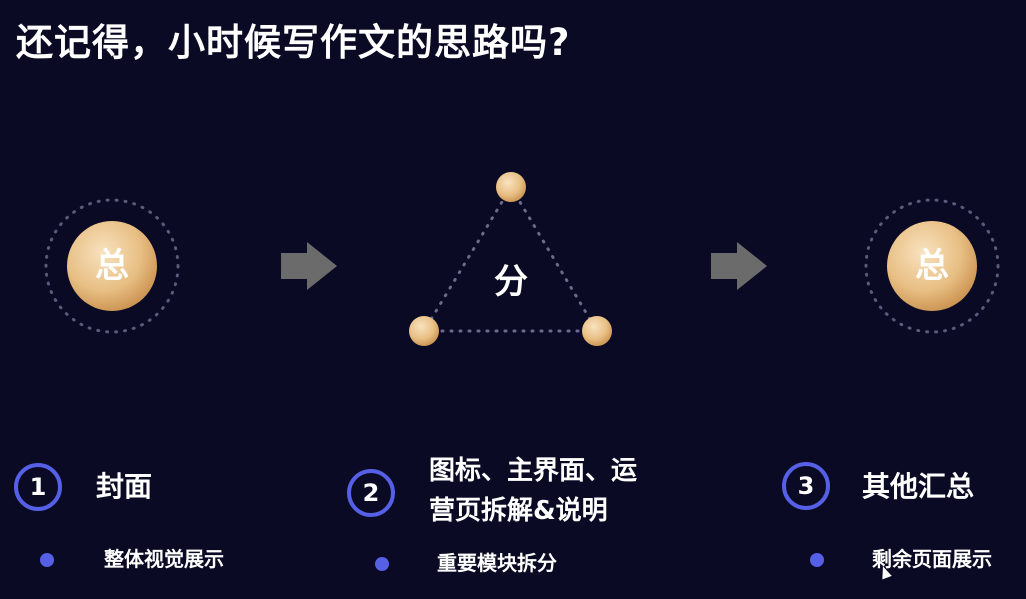  Describe the element at coordinates (511, 187) in the screenshot. I see `top-dot` at that location.